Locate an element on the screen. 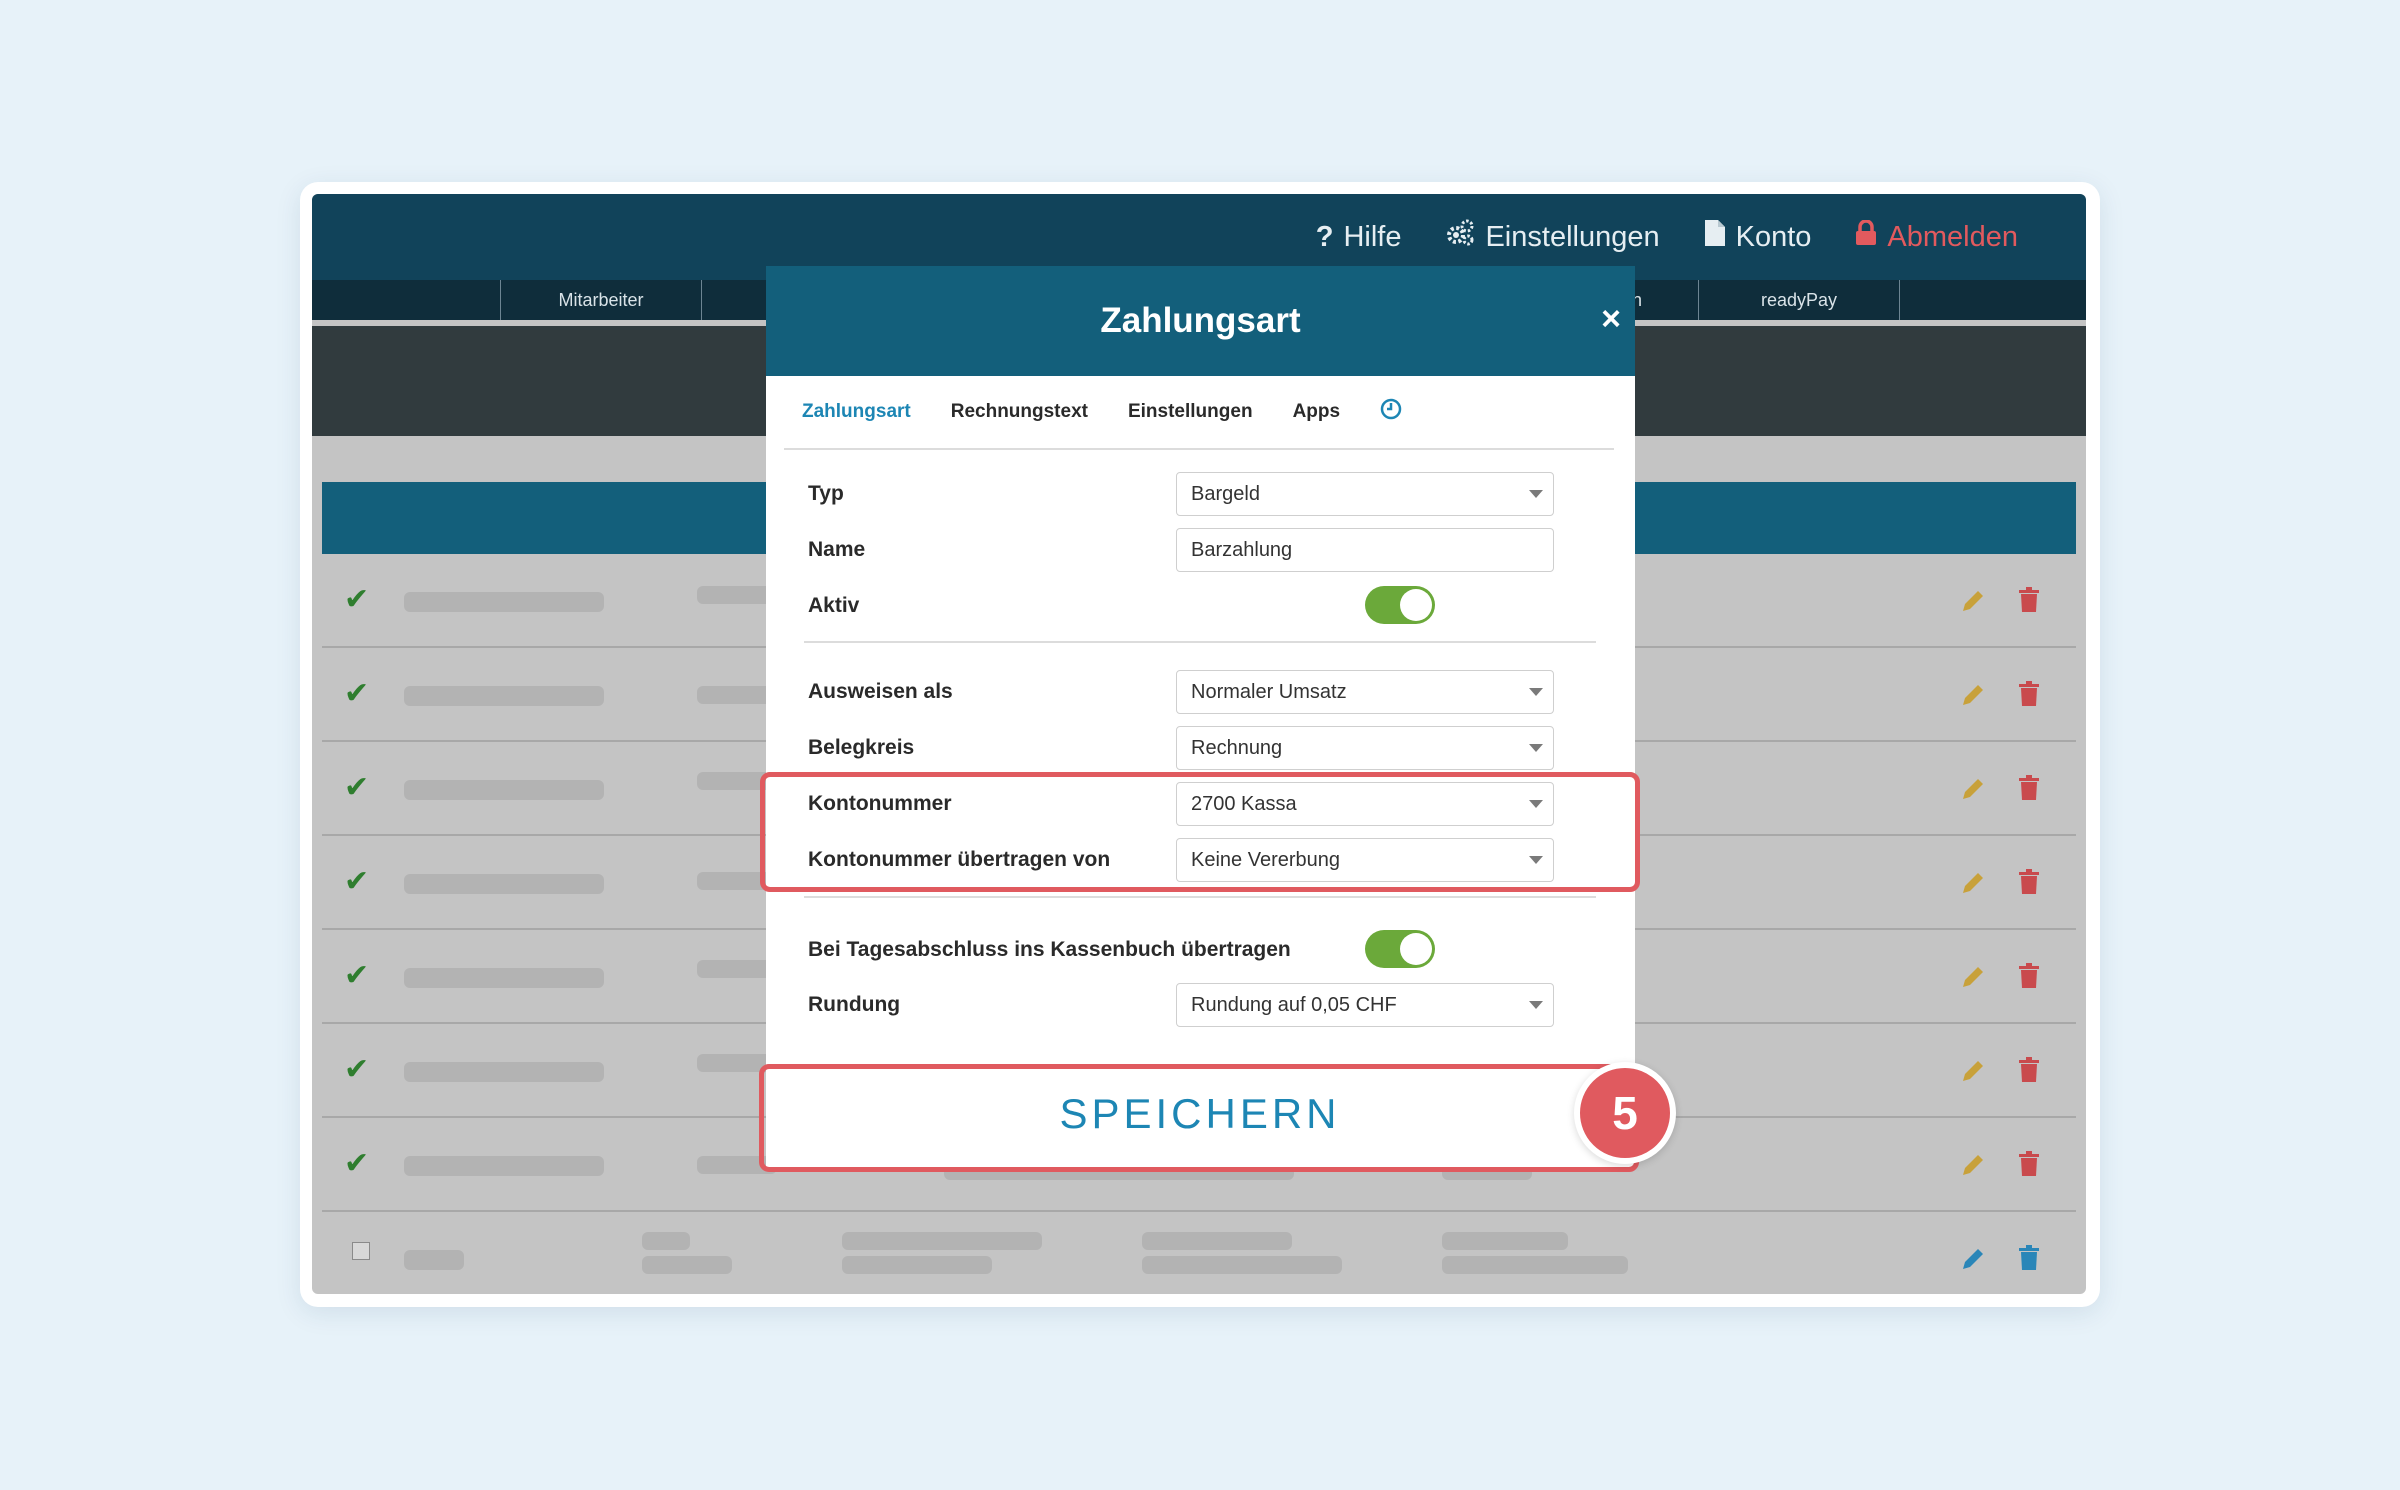  nav-settings: Einstellungen is located at coordinates (1552, 237).